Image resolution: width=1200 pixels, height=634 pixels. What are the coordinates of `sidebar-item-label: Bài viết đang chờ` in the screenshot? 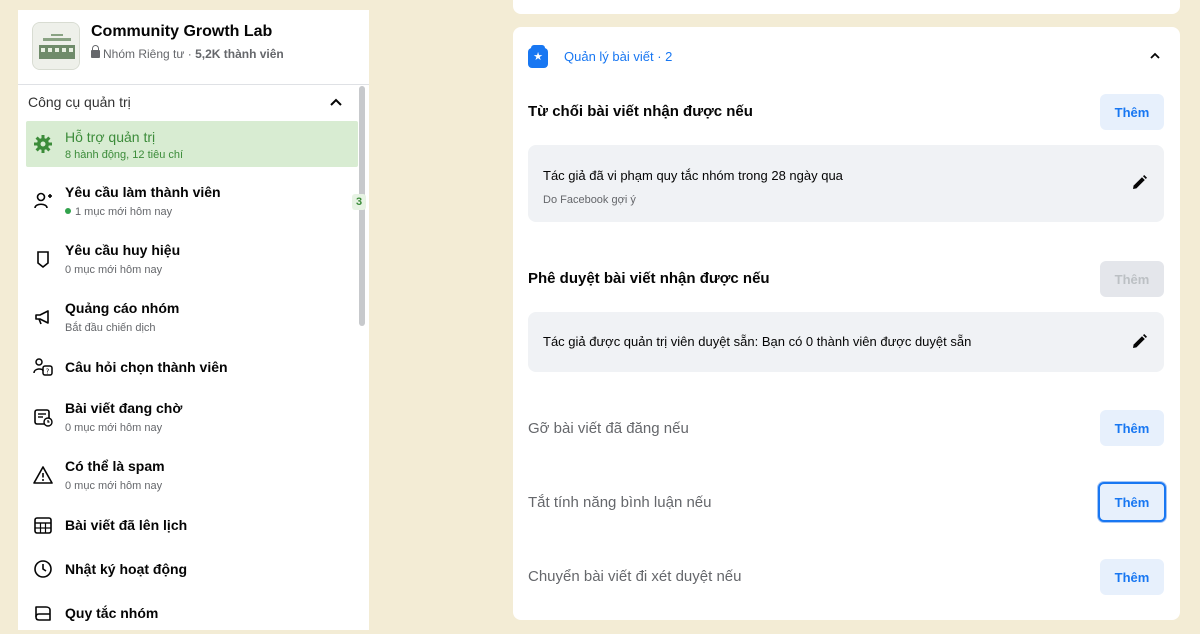 It's located at (124, 408).